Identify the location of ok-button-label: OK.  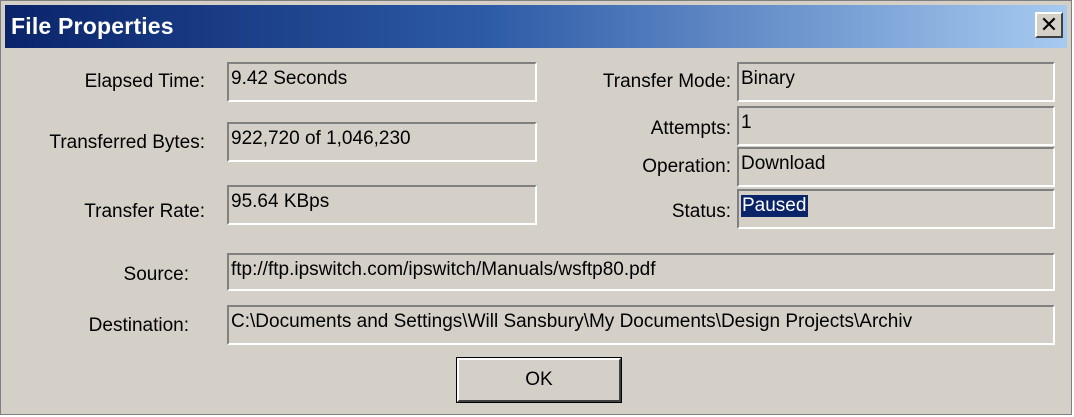
(539, 379).